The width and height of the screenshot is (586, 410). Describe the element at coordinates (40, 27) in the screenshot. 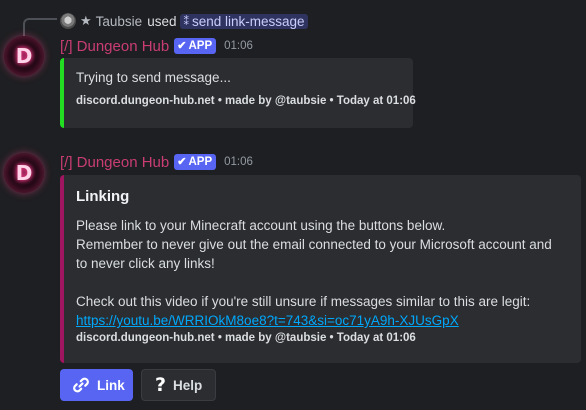

I see `reply-connector` at that location.